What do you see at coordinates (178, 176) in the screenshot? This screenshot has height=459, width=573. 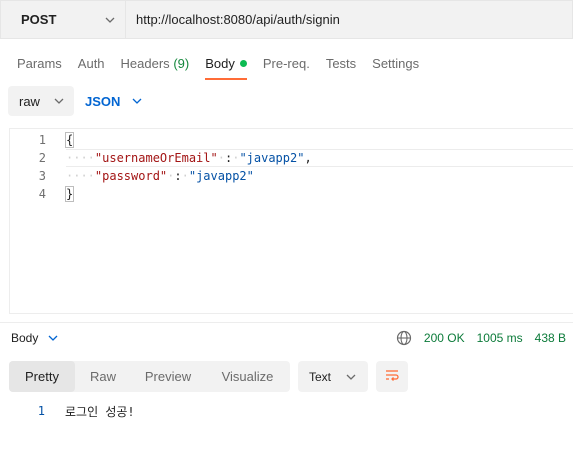 I see `json-colon: :` at bounding box center [178, 176].